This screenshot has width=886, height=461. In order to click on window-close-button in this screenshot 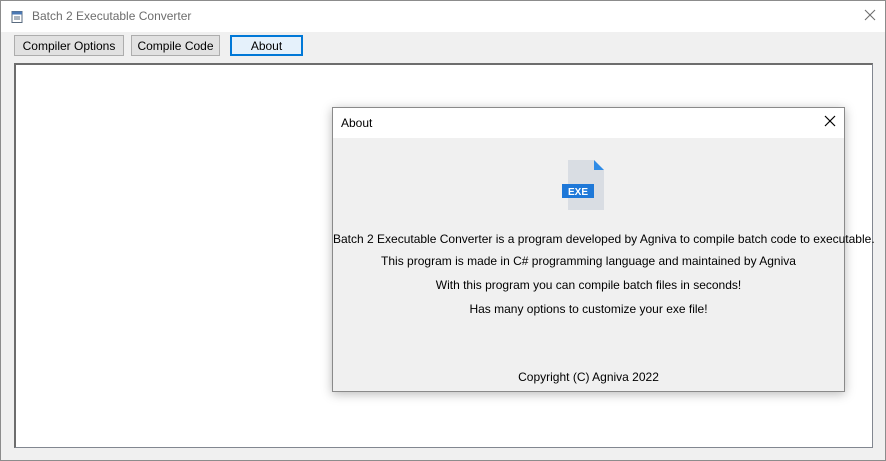, I will do `click(869, 16)`.